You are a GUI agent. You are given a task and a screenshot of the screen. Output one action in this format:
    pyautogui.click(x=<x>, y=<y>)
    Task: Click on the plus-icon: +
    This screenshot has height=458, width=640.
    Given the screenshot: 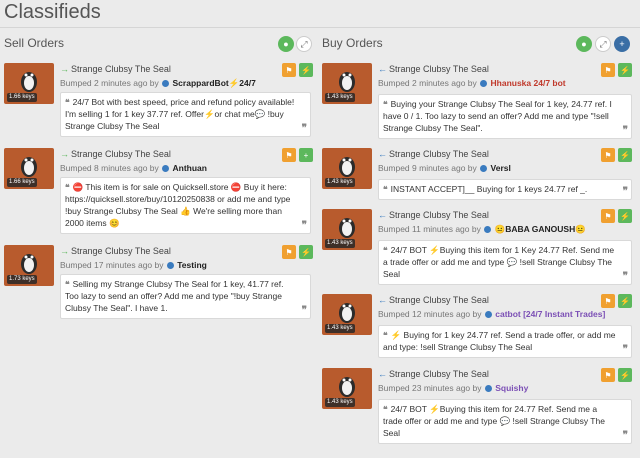 What is the action you would take?
    pyautogui.click(x=622, y=44)
    